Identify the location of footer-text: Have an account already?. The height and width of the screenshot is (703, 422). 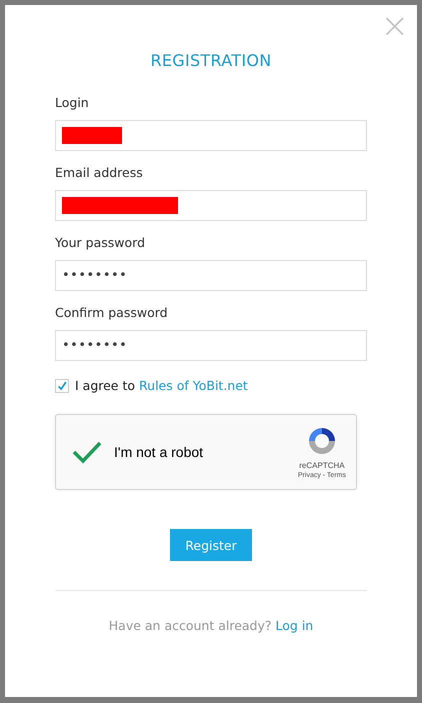
(190, 625).